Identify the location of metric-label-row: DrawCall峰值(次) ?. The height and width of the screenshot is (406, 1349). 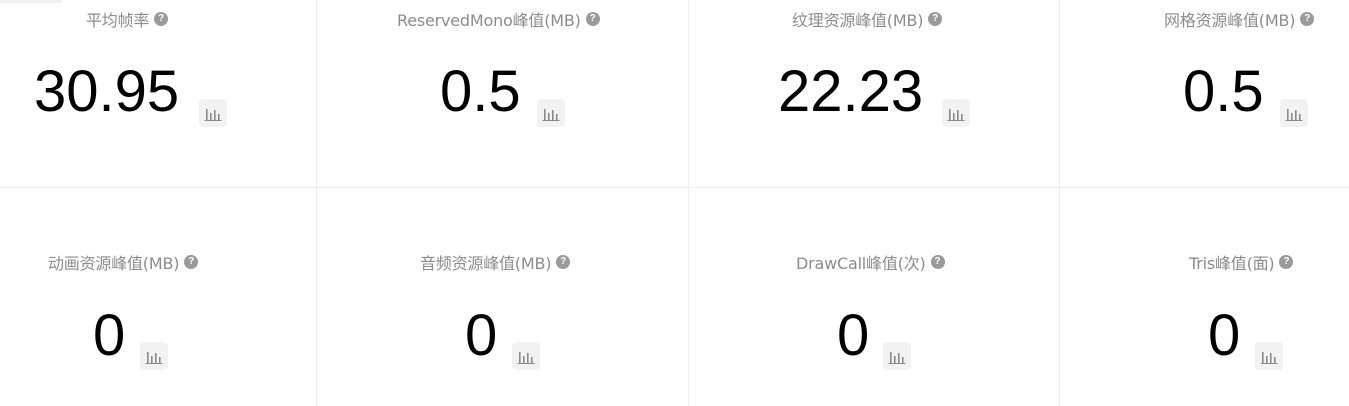
(870, 262).